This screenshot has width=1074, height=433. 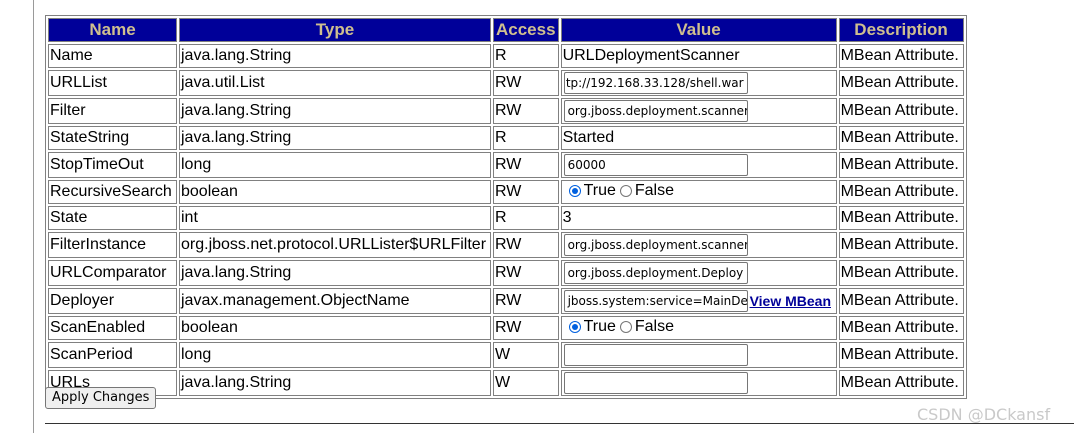 I want to click on cell-type: java.util.List, so click(x=335, y=83).